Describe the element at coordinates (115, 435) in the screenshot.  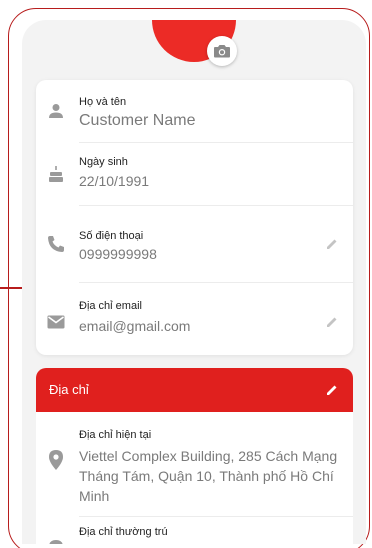
I see `current-address-label: Địa chỉ hiện tại` at that location.